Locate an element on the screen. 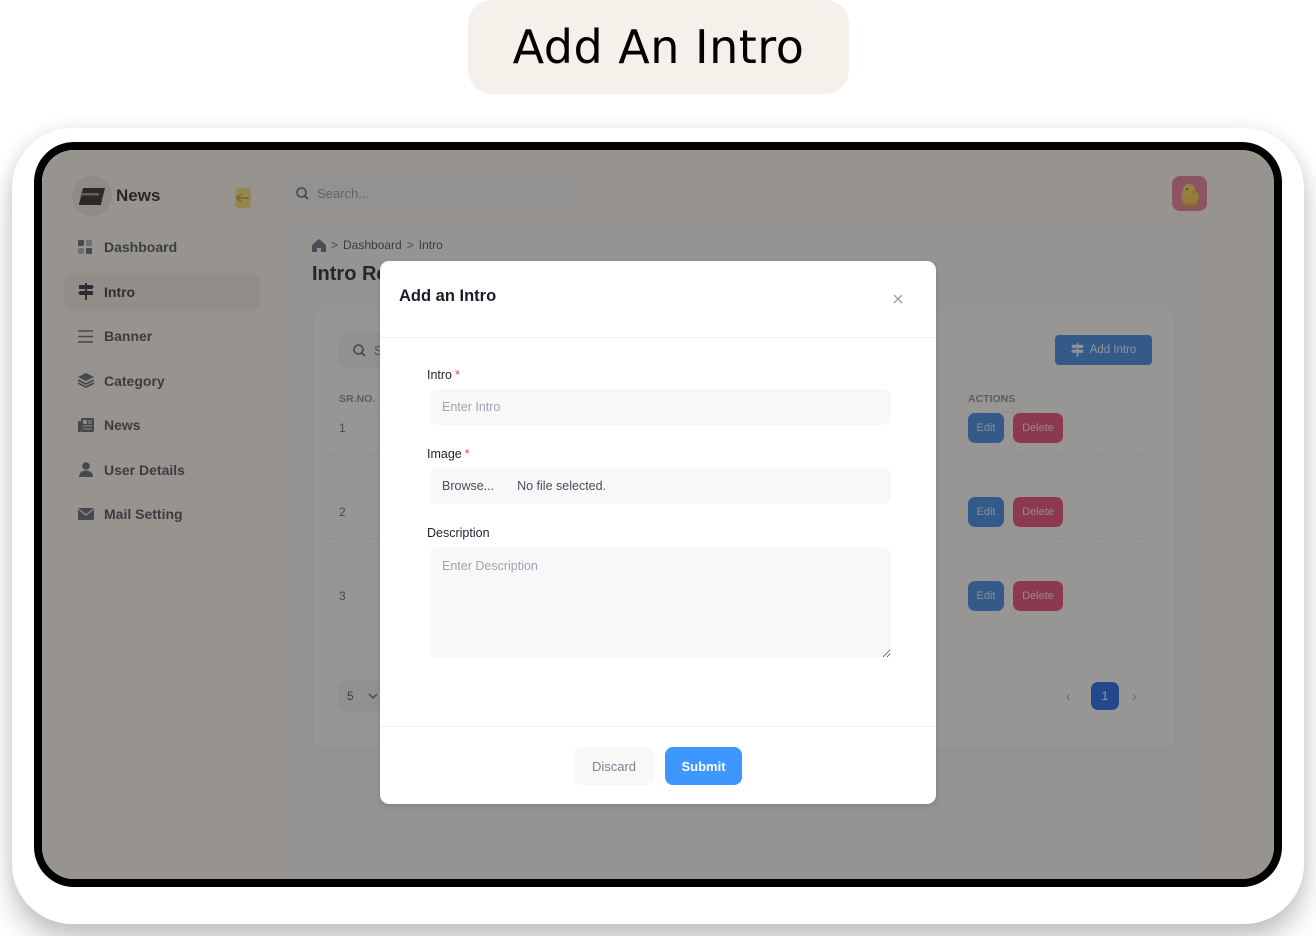 The image size is (1316, 936). close-button is located at coordinates (898, 299).